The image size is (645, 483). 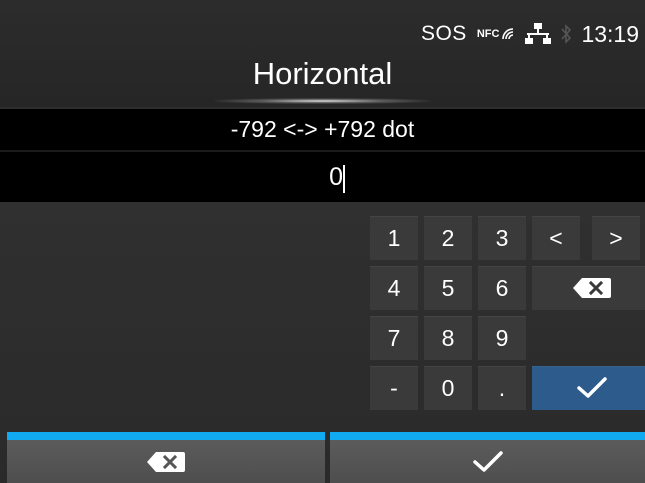 What do you see at coordinates (502, 388) in the screenshot?
I see `decimal-key: .` at bounding box center [502, 388].